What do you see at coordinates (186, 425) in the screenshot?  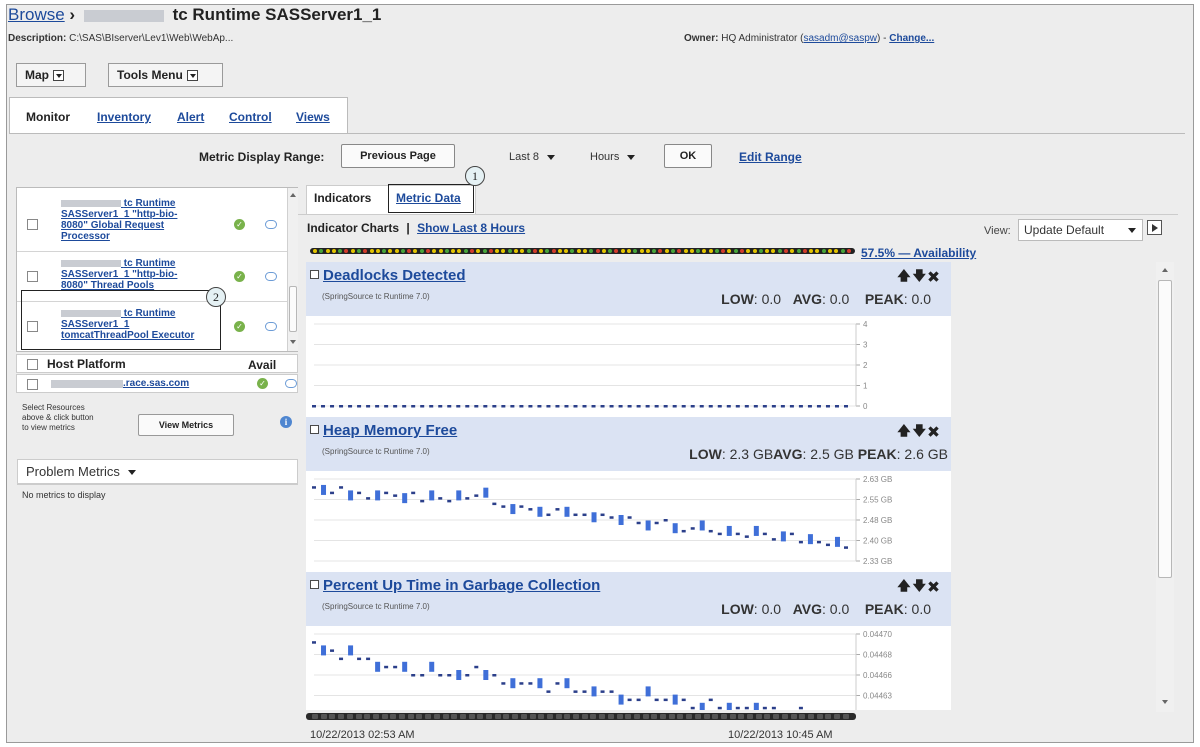 I see `view-metrics-button: View Metrics` at bounding box center [186, 425].